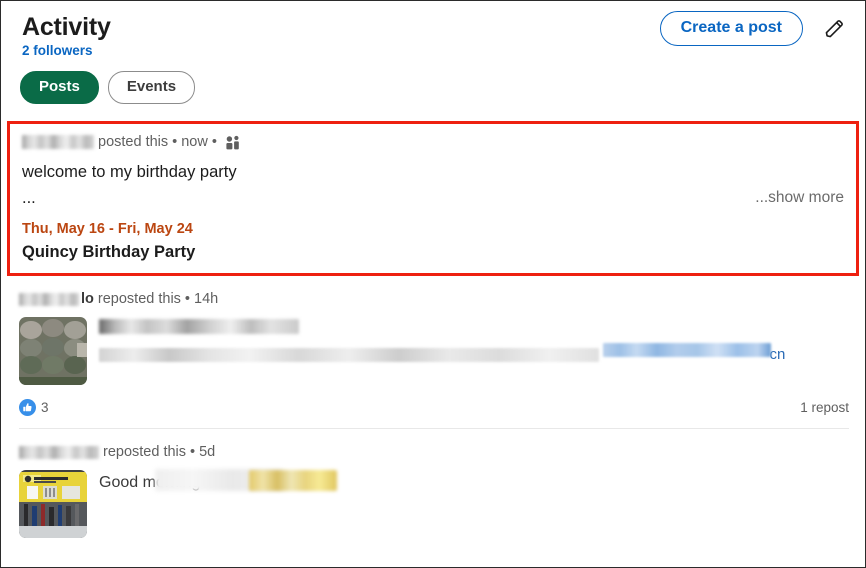 The image size is (866, 568). Describe the element at coordinates (66, 50) in the screenshot. I see `followers-link: 2 followers` at that location.